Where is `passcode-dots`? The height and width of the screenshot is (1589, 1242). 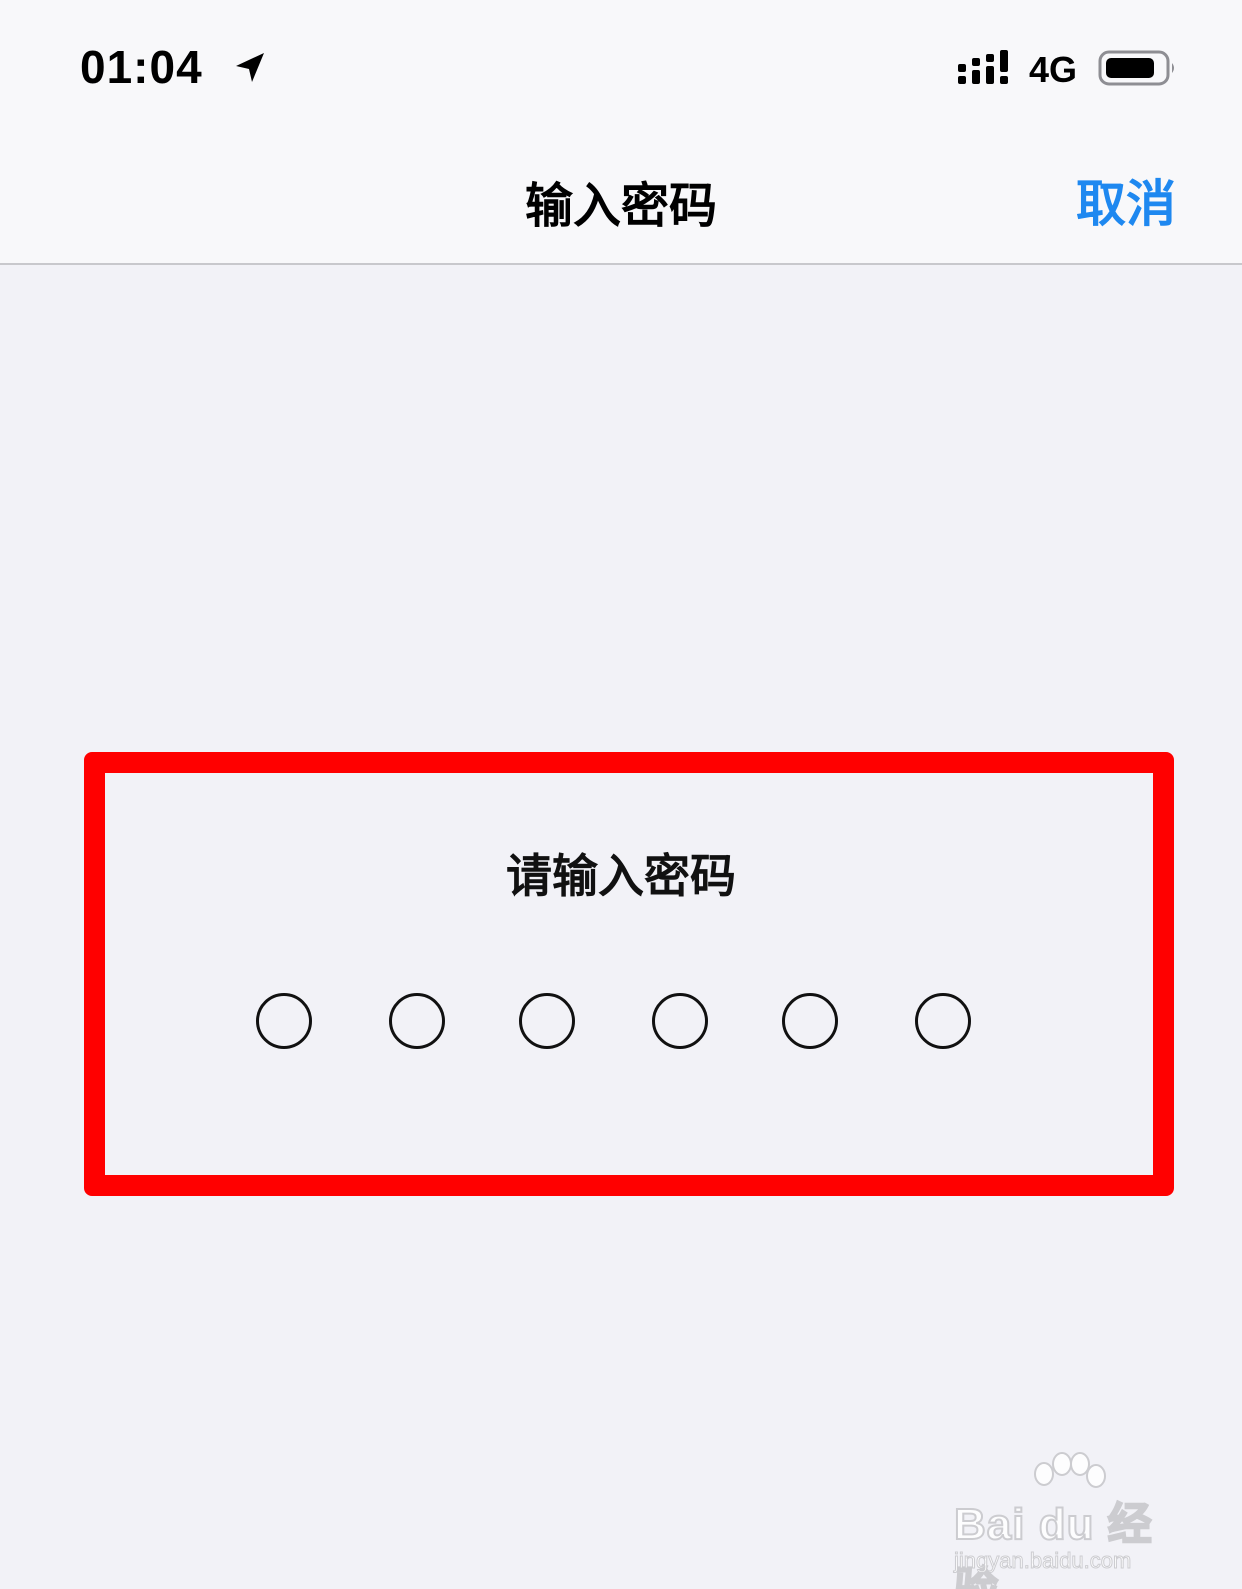
passcode-dots is located at coordinates (621, 1022).